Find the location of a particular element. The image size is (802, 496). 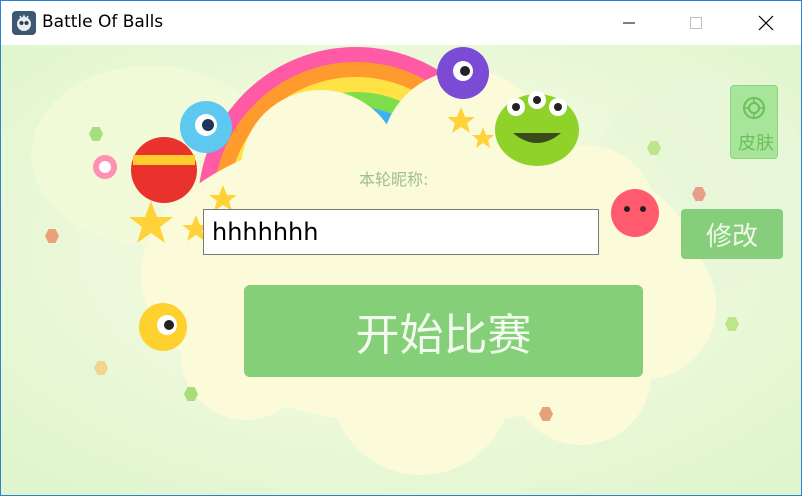

close-icon is located at coordinates (766, 23).